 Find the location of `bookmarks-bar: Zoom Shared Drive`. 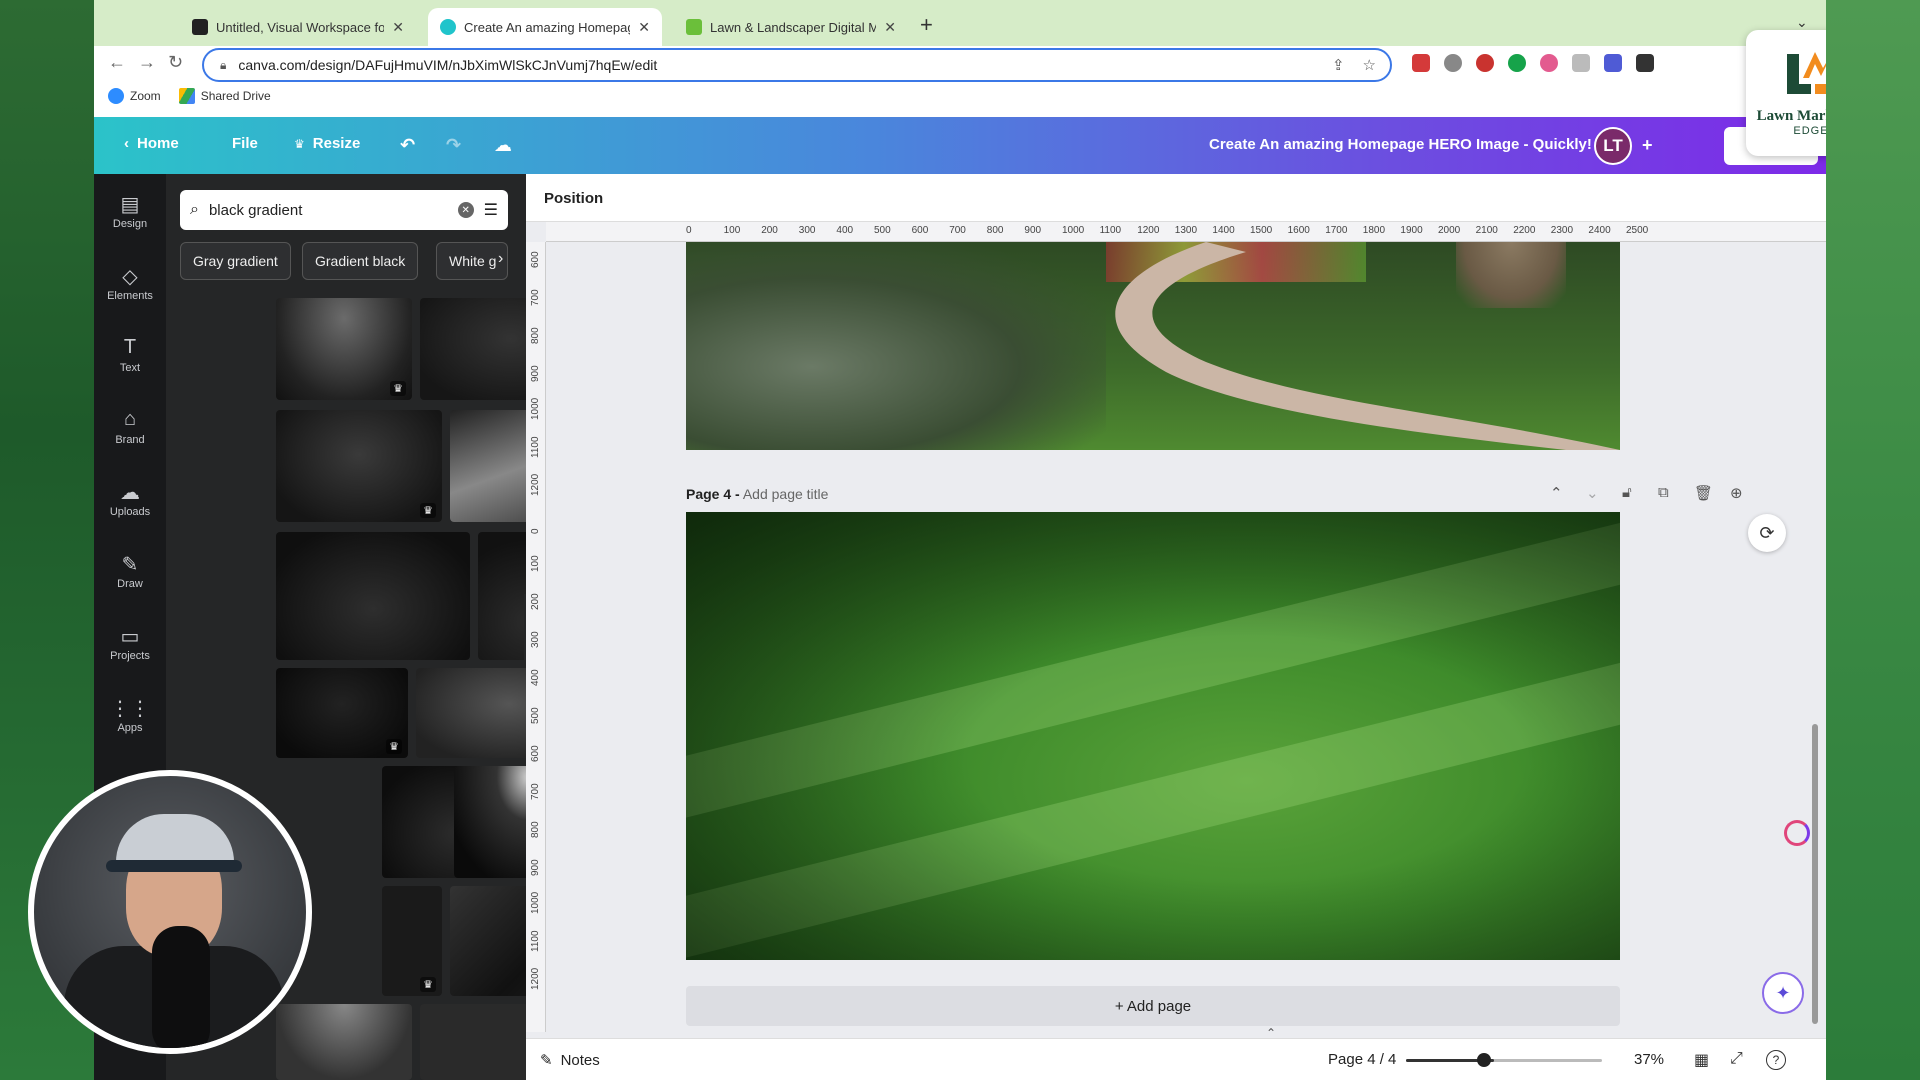

bookmarks-bar: Zoom Shared Drive is located at coordinates (189, 96).